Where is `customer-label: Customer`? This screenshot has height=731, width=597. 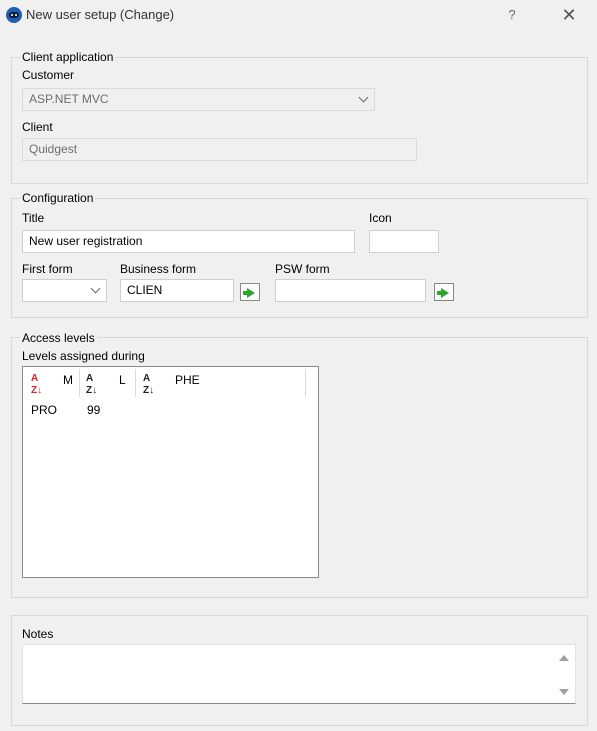
customer-label: Customer is located at coordinates (48, 75).